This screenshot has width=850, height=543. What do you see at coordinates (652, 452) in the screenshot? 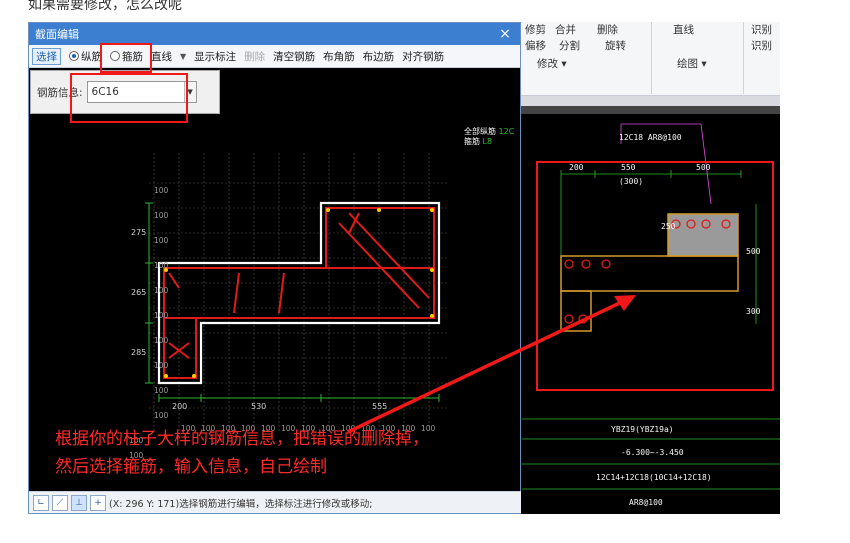
I see `cad-table-row: -6.300~-3.450` at bounding box center [652, 452].